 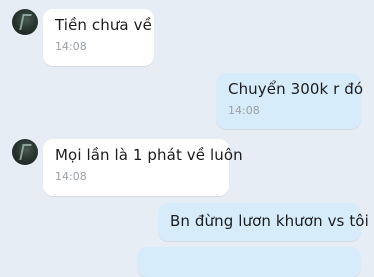 I want to click on message-text: Mọi lần là 1 phát về luôn, so click(x=149, y=155).